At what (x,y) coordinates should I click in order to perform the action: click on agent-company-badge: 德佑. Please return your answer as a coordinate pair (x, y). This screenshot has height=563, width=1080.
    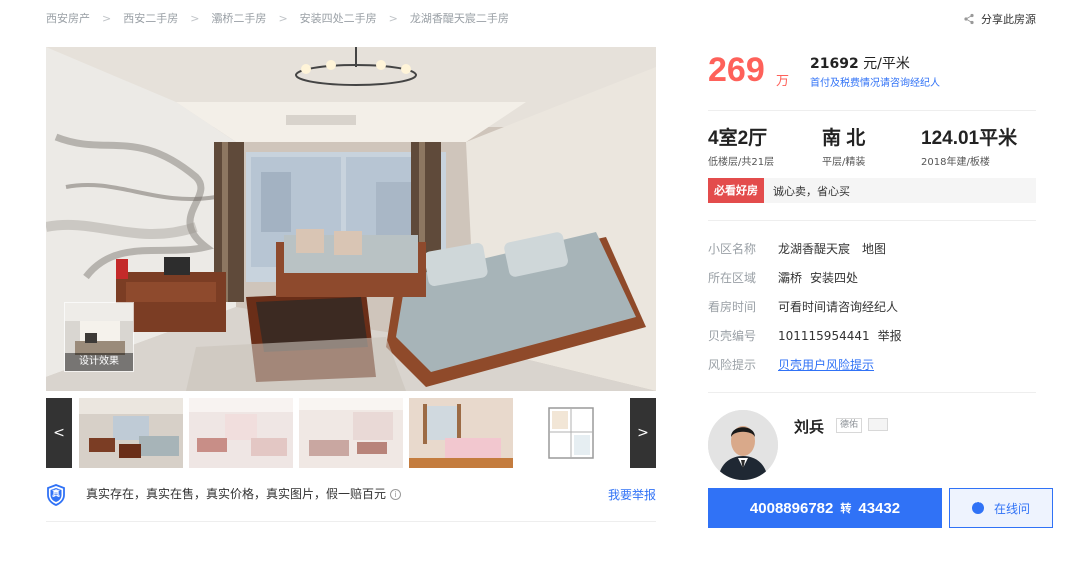
    Looking at the image, I should click on (849, 425).